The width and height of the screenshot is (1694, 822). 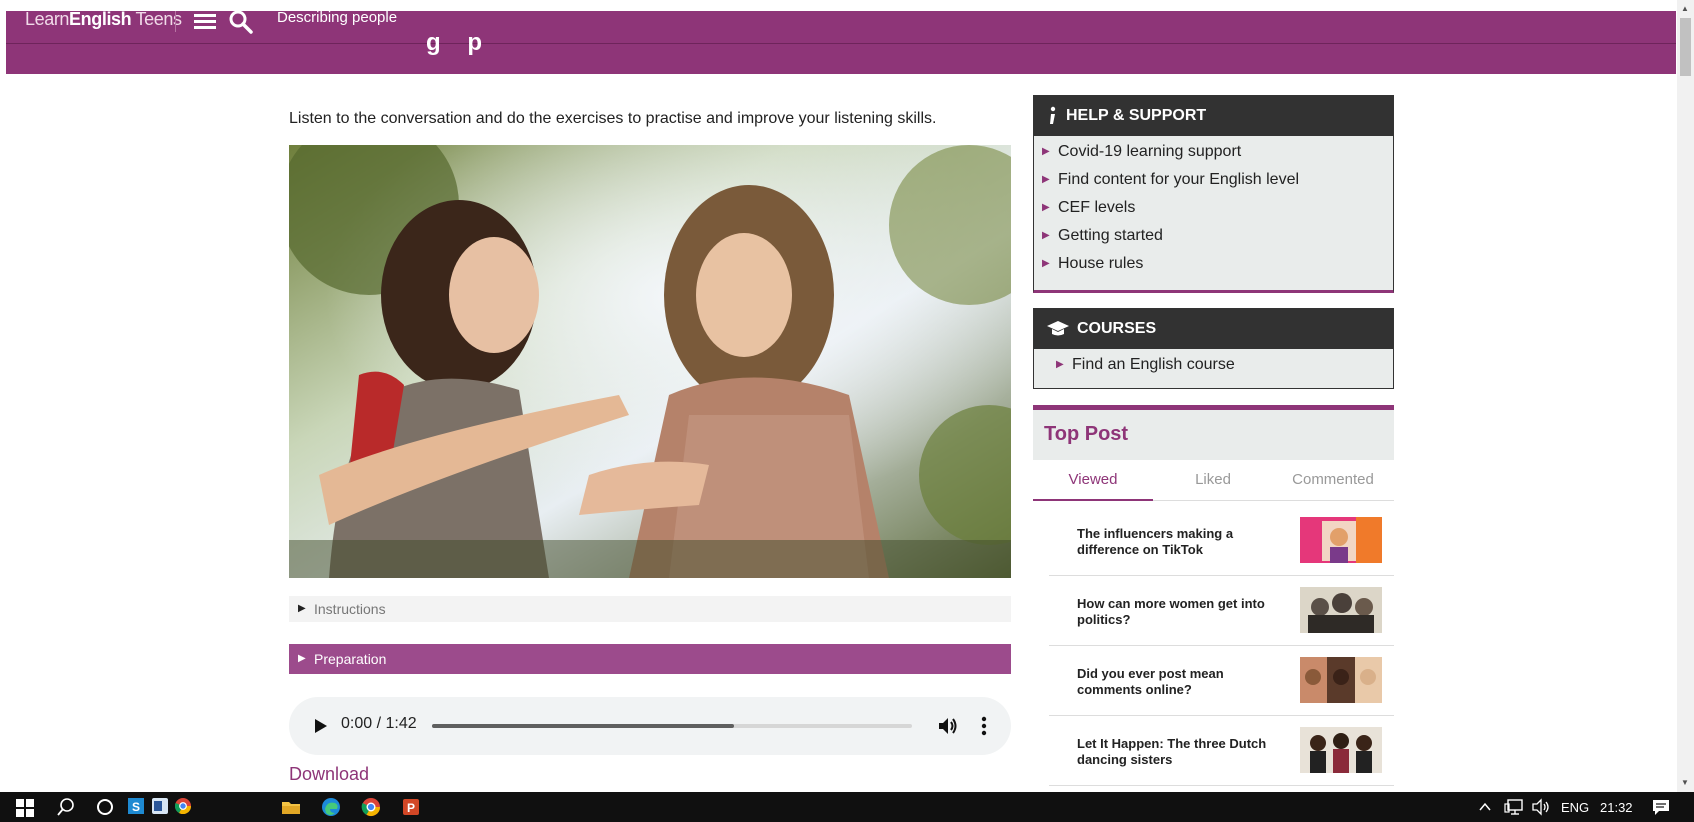 I want to click on help-link: ▶ Getting started, so click(x=1213, y=236).